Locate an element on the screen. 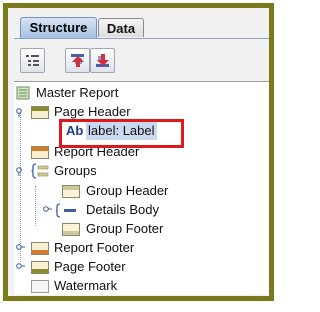 The image size is (320, 312). move-down-button is located at coordinates (102, 60).